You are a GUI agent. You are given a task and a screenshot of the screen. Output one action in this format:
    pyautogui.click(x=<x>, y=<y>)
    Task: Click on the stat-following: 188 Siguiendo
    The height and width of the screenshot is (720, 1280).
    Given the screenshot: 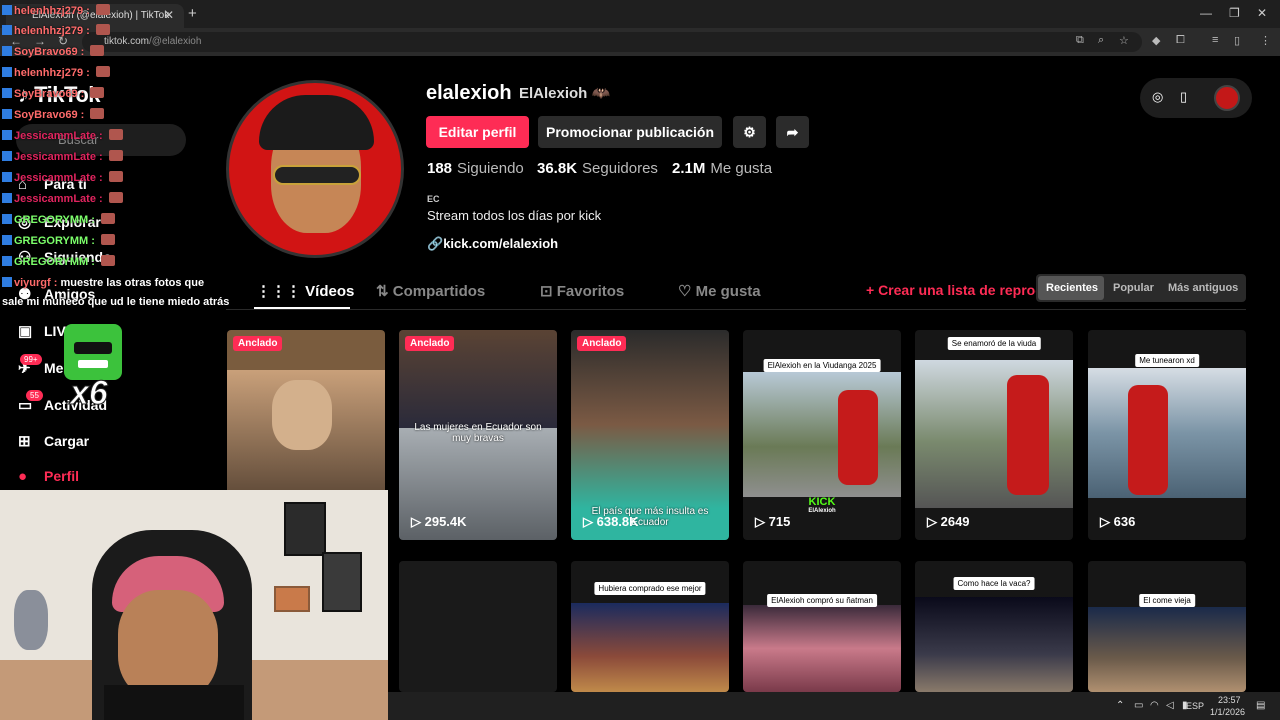 What is the action you would take?
    pyautogui.click(x=475, y=168)
    